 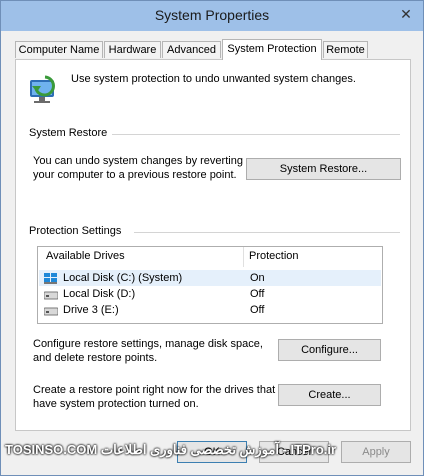 I want to click on protection-settings-heading: Protection Settings, so click(x=75, y=231).